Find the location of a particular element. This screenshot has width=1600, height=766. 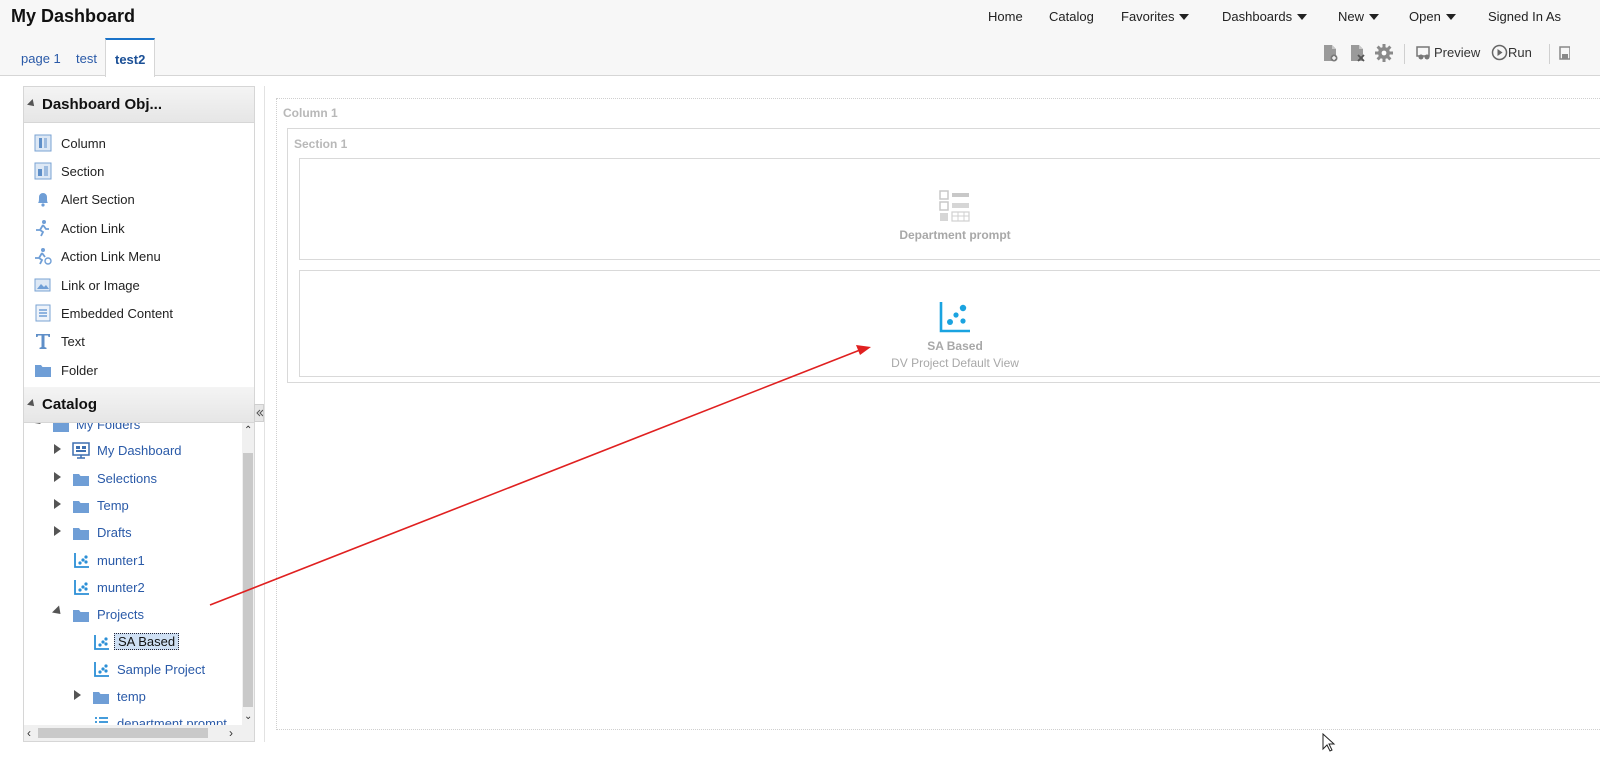

tree-item-munter1: munter1 is located at coordinates (131, 561).